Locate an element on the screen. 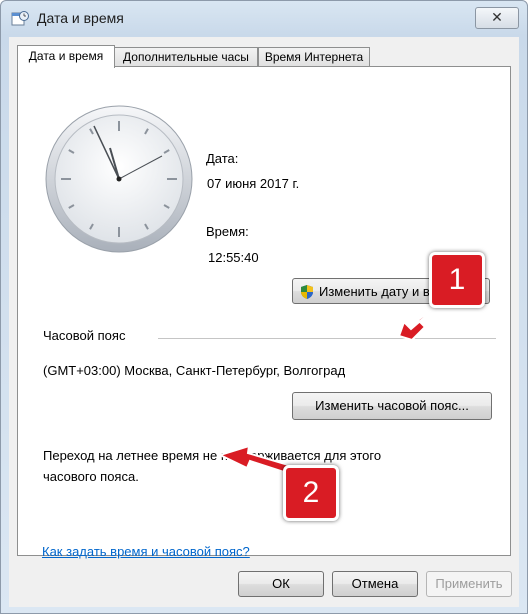 The height and width of the screenshot is (614, 528). callout-1: 1 is located at coordinates (457, 280).